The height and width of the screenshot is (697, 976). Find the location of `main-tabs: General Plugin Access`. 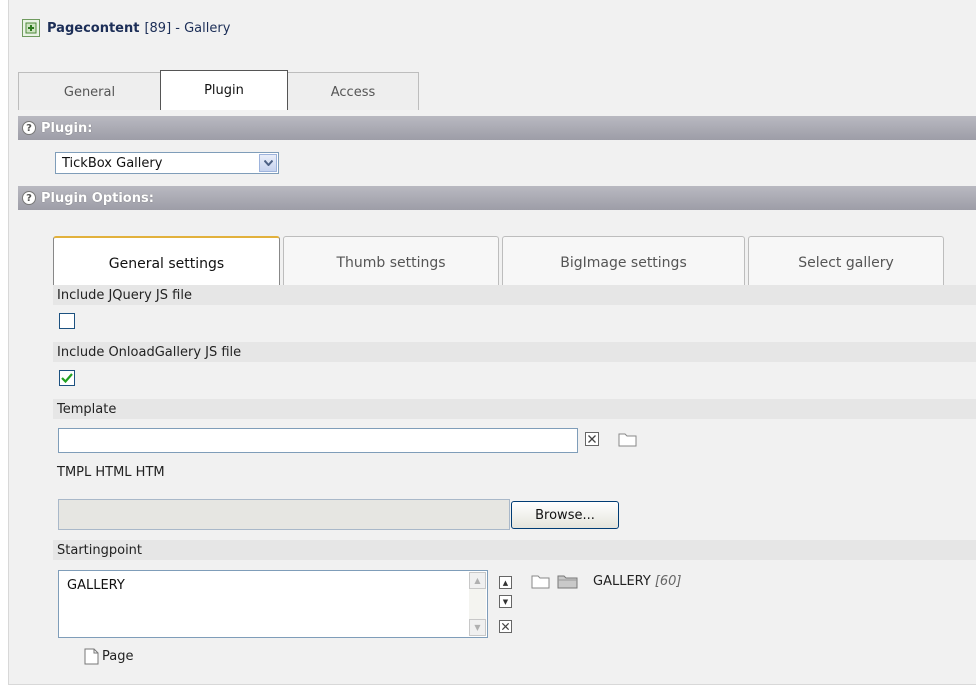

main-tabs: General Plugin Access is located at coordinates (218, 90).